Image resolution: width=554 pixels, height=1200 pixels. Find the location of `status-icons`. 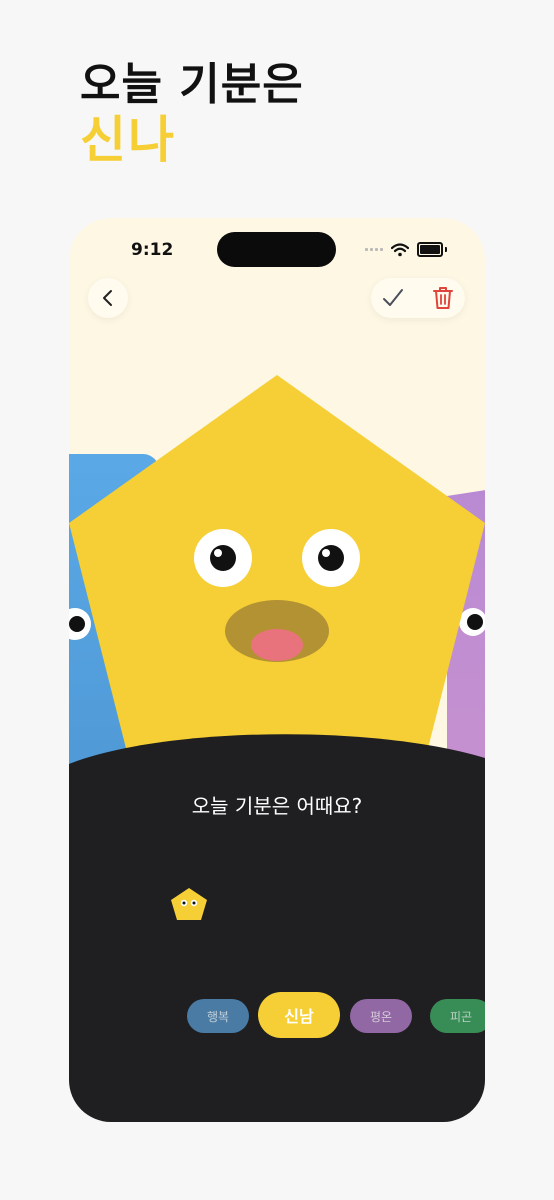

status-icons is located at coordinates (406, 249).